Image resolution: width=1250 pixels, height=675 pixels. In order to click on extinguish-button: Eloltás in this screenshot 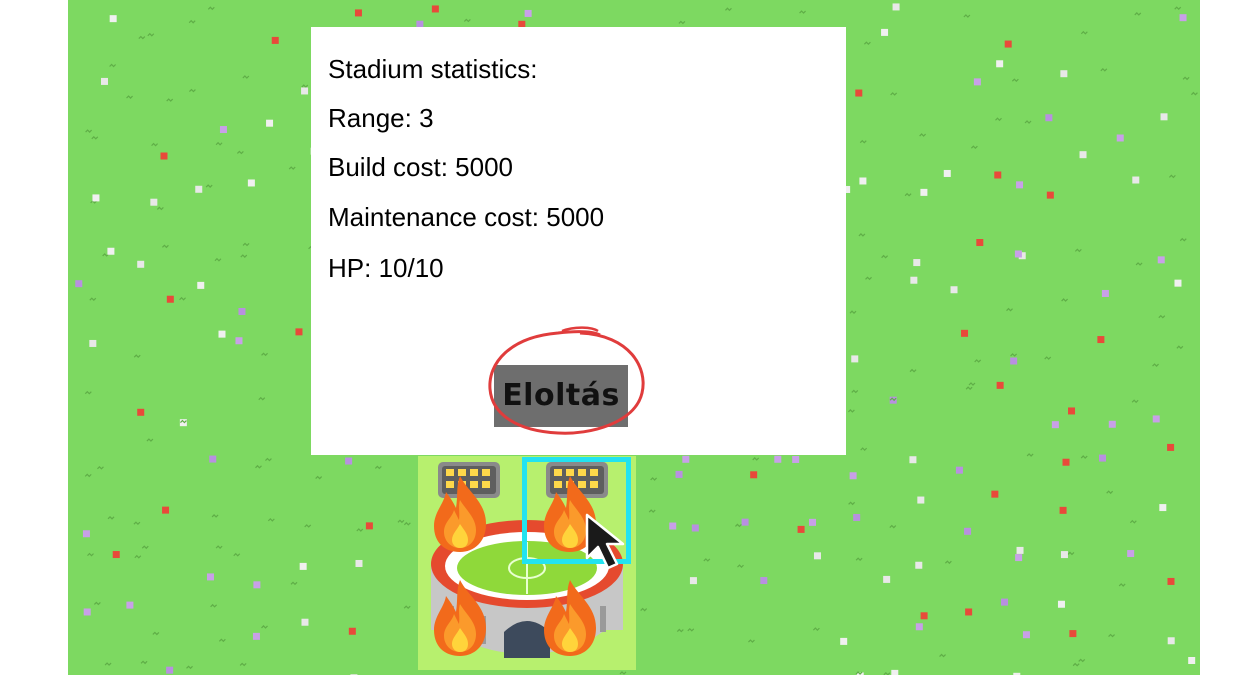, I will do `click(561, 396)`.